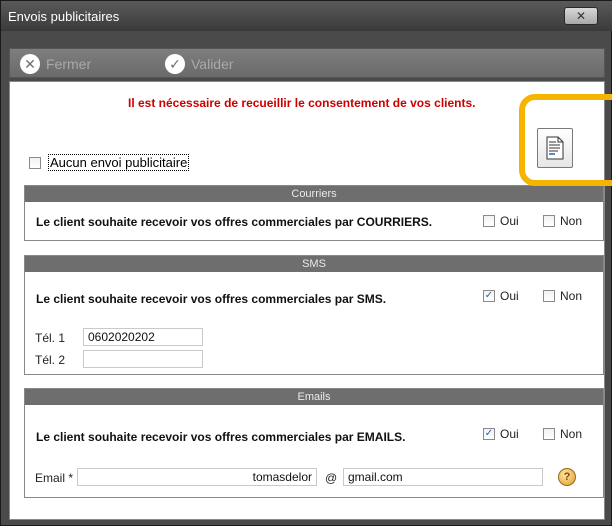 Image resolution: width=612 pixels, height=526 pixels. What do you see at coordinates (549, 296) in the screenshot?
I see `sms-non-checkbox` at bounding box center [549, 296].